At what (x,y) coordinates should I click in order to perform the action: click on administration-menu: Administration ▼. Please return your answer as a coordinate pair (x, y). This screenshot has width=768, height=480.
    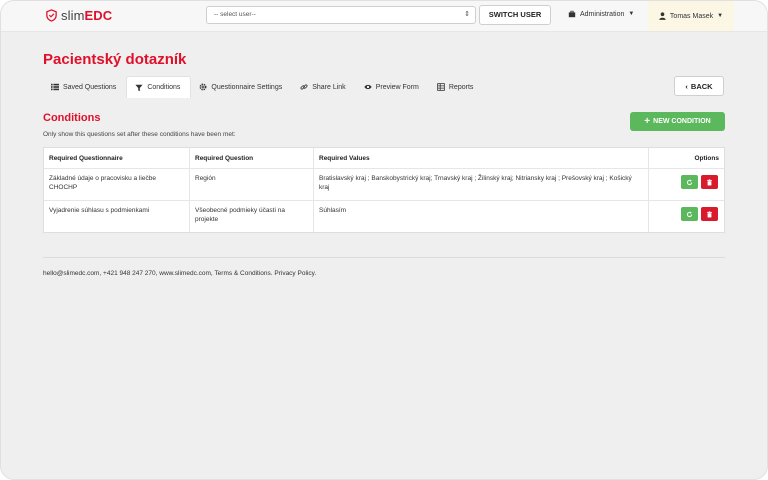
    Looking at the image, I should click on (601, 14).